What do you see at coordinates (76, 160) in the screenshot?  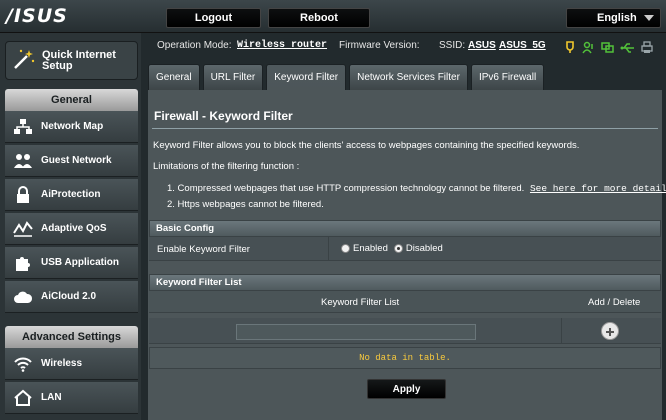 I see `sidebar-item-label: Guest Network` at bounding box center [76, 160].